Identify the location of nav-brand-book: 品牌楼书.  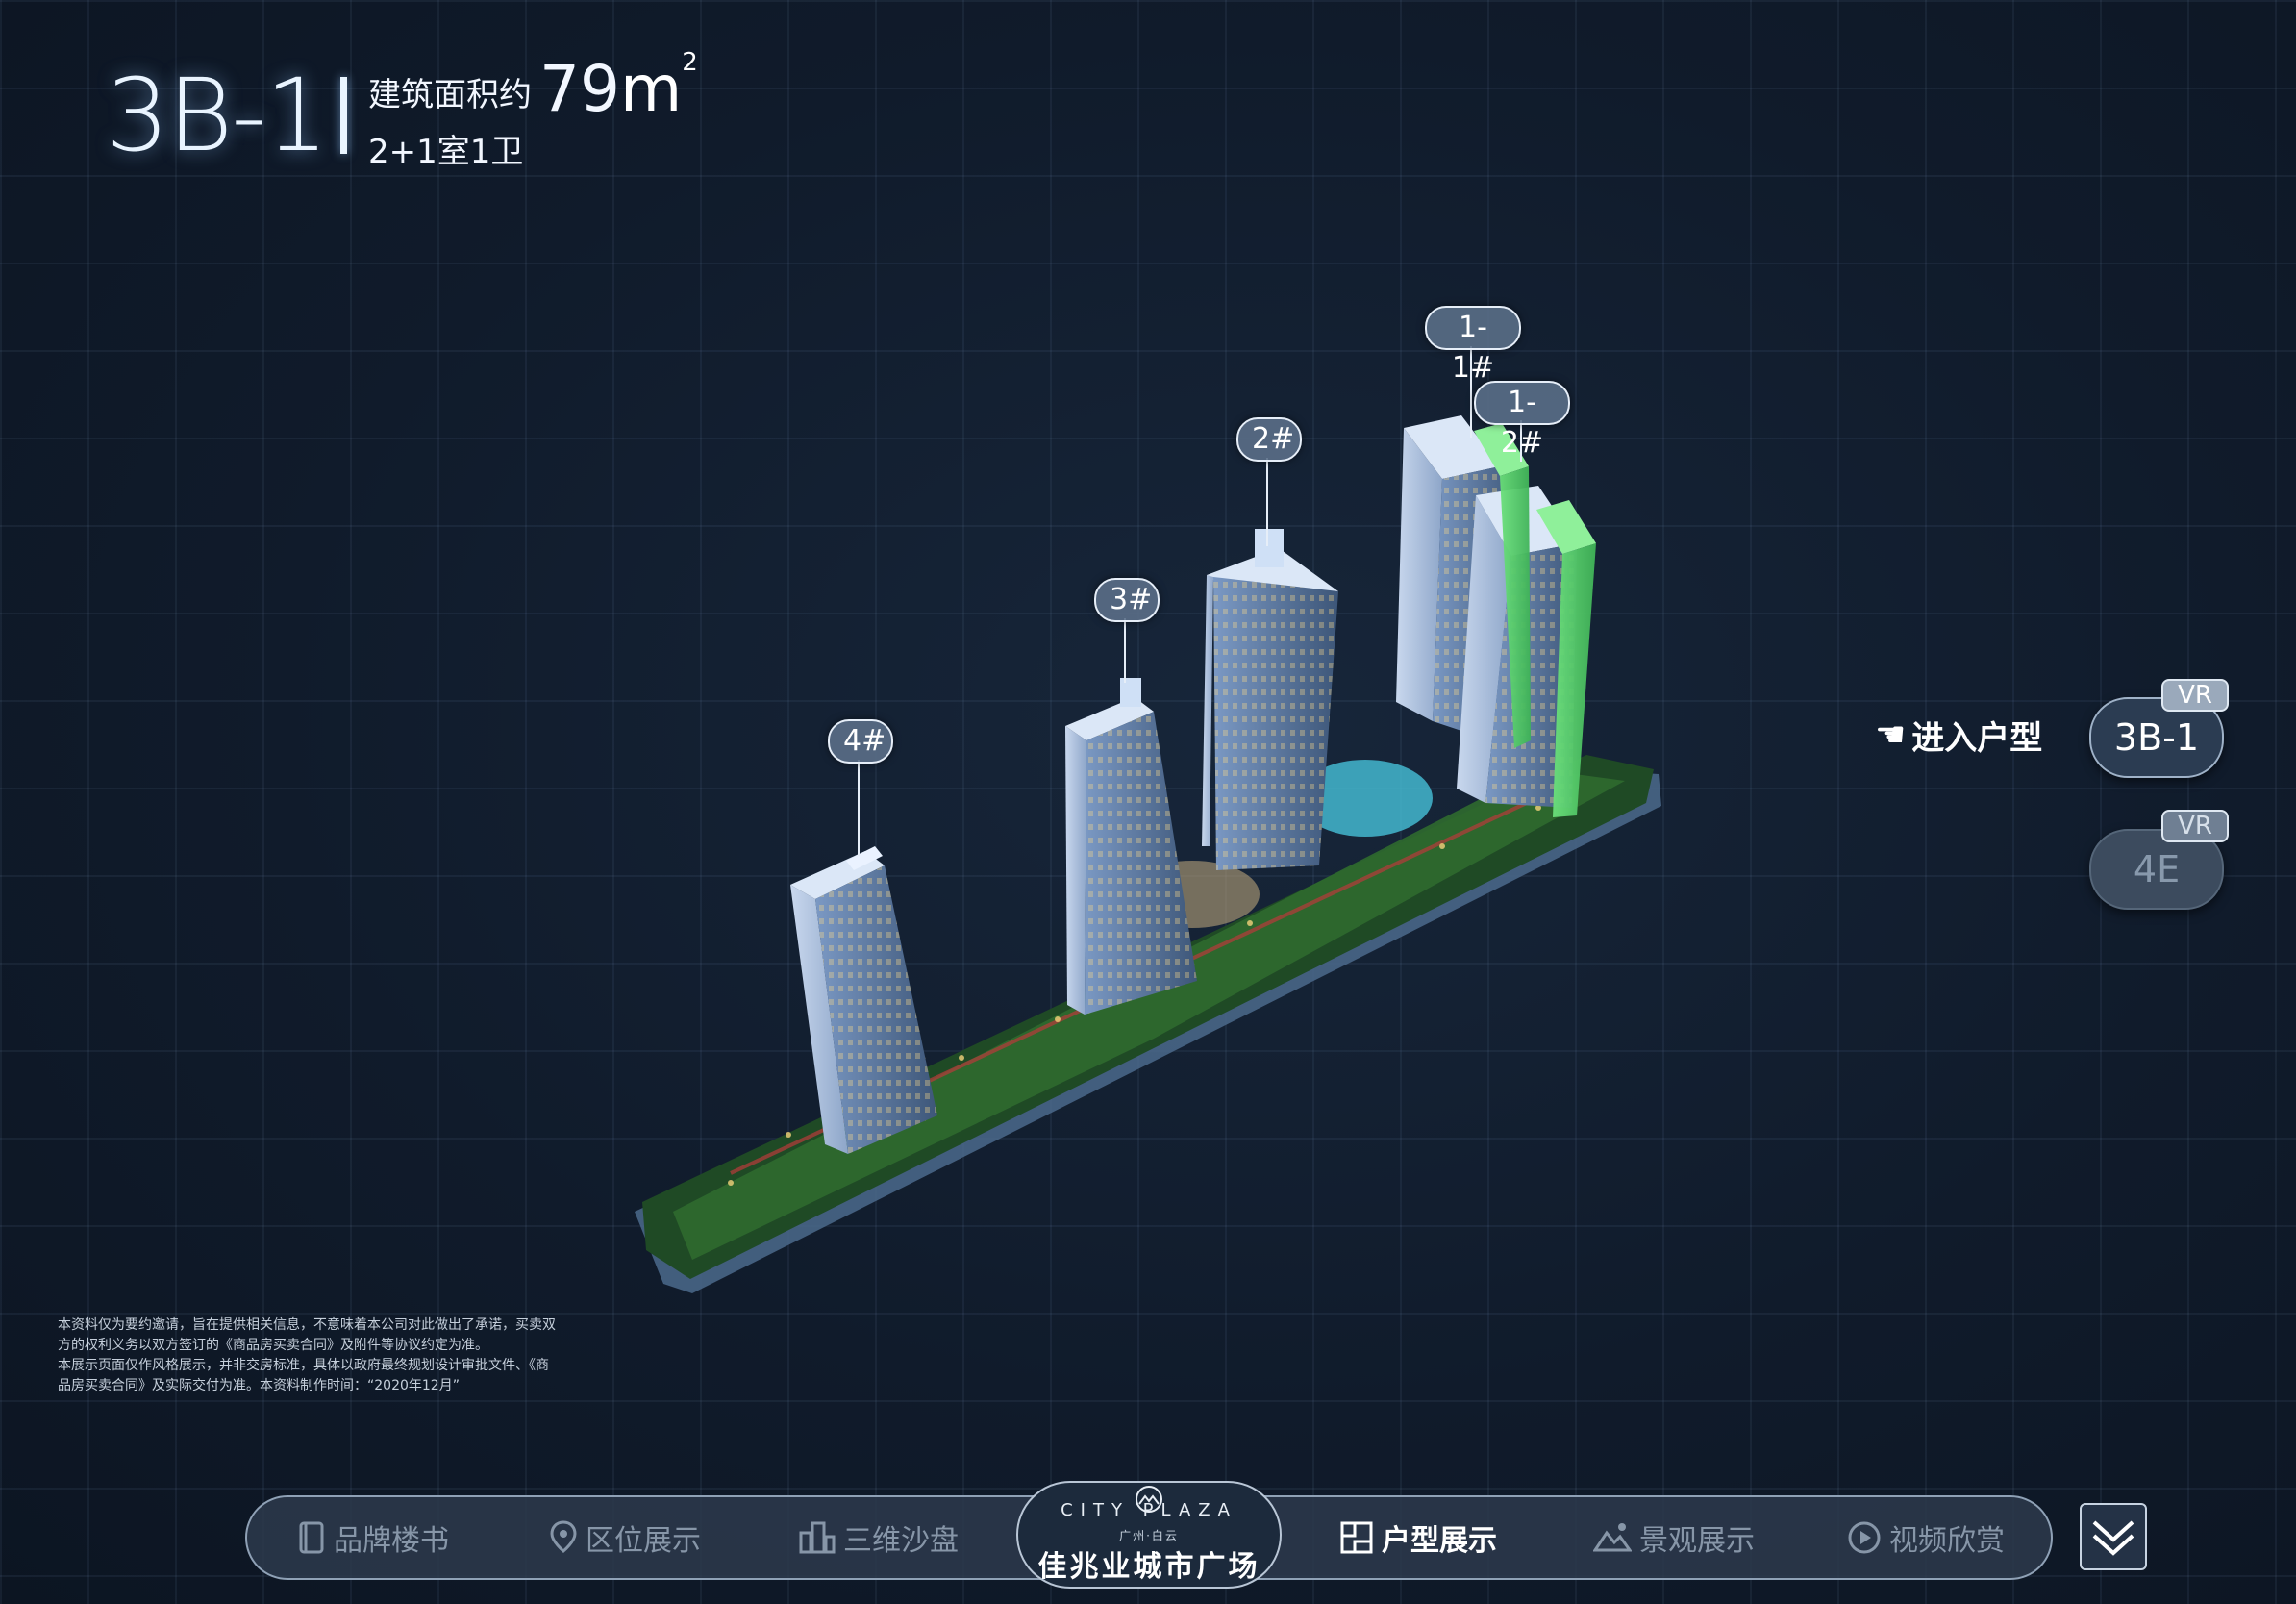
(373, 1537).